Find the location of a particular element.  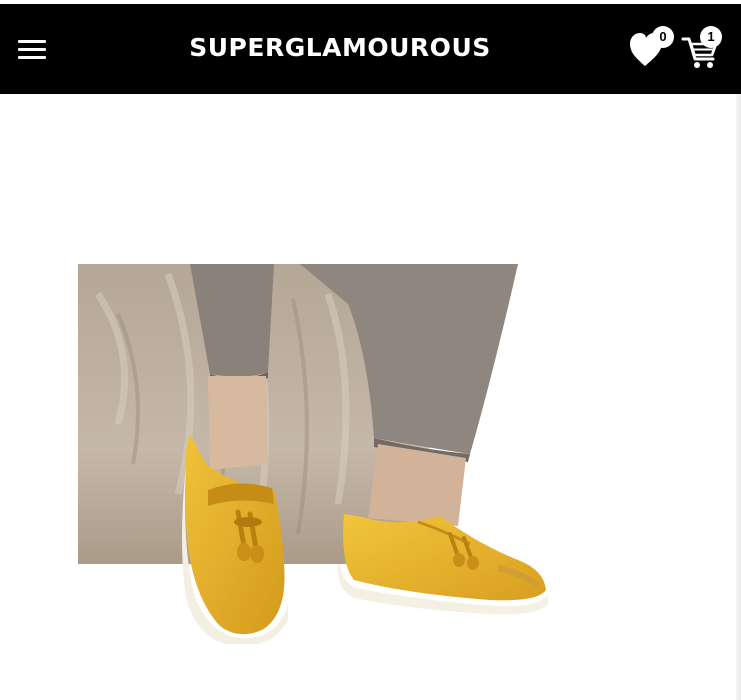

cart-button: 1 is located at coordinates (707, 49).